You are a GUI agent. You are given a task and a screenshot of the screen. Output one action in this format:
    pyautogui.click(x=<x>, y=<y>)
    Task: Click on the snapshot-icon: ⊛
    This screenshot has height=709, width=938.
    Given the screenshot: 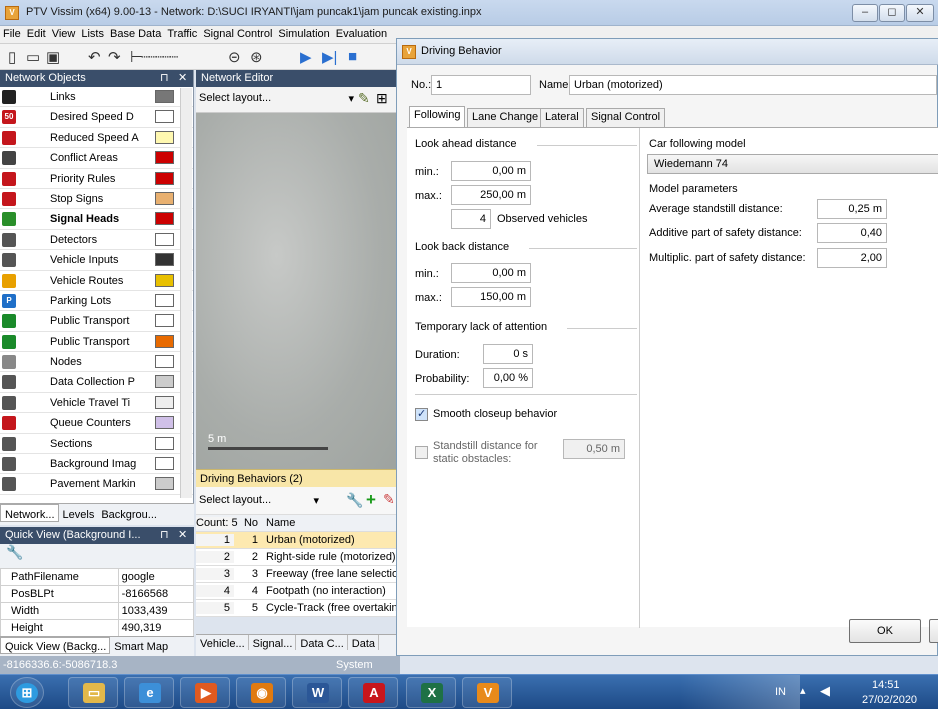 What is the action you would take?
    pyautogui.click(x=256, y=57)
    